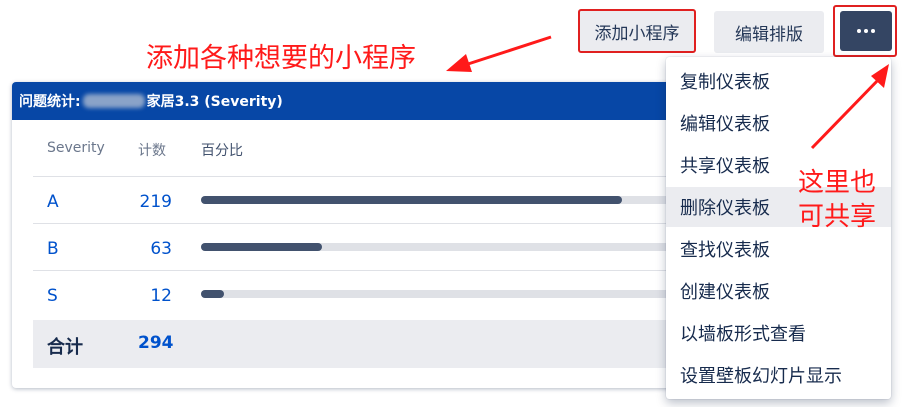 Image resolution: width=905 pixels, height=407 pixels. I want to click on arrow-to-add-button-shaft, so click(509, 50).